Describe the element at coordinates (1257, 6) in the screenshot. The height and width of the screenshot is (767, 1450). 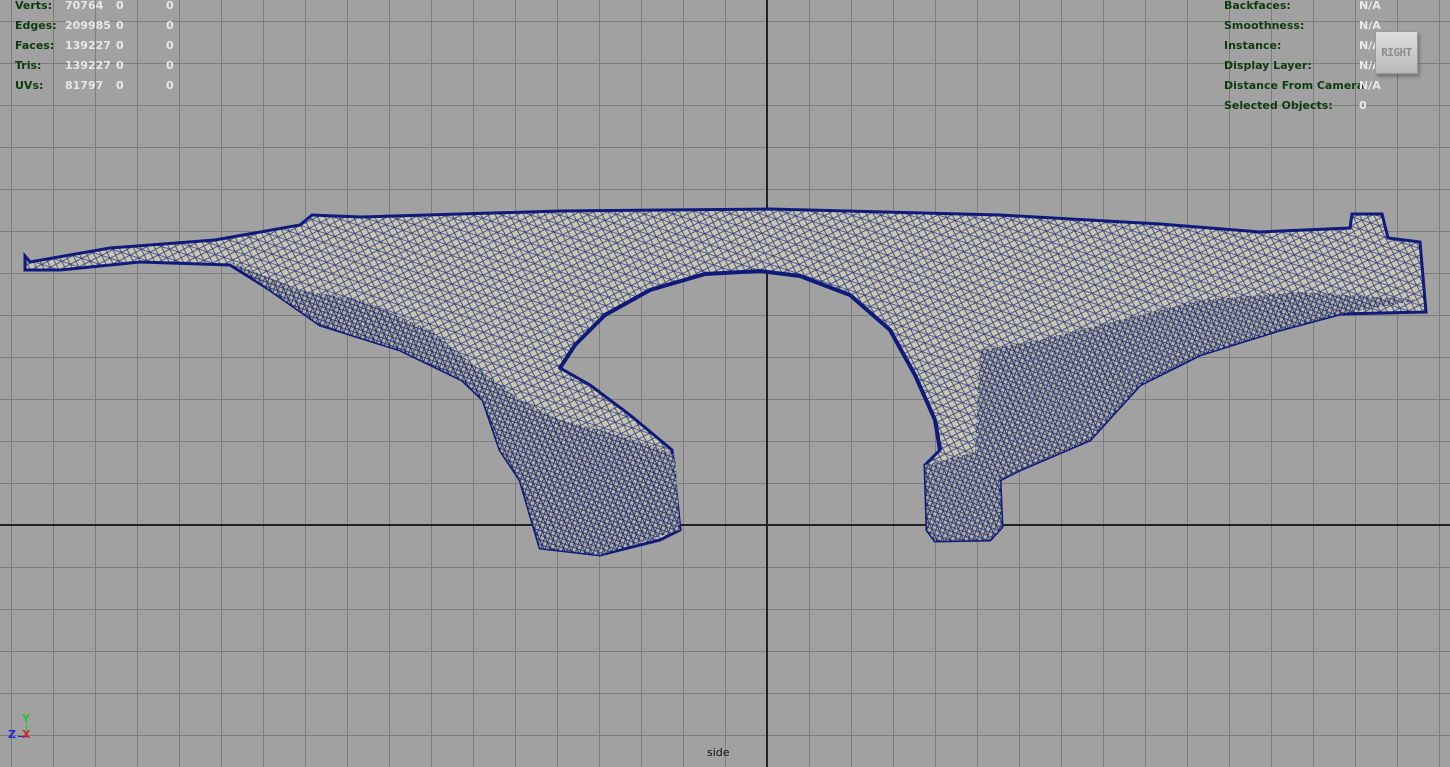
I see `hud-label: Backfaces:` at that location.